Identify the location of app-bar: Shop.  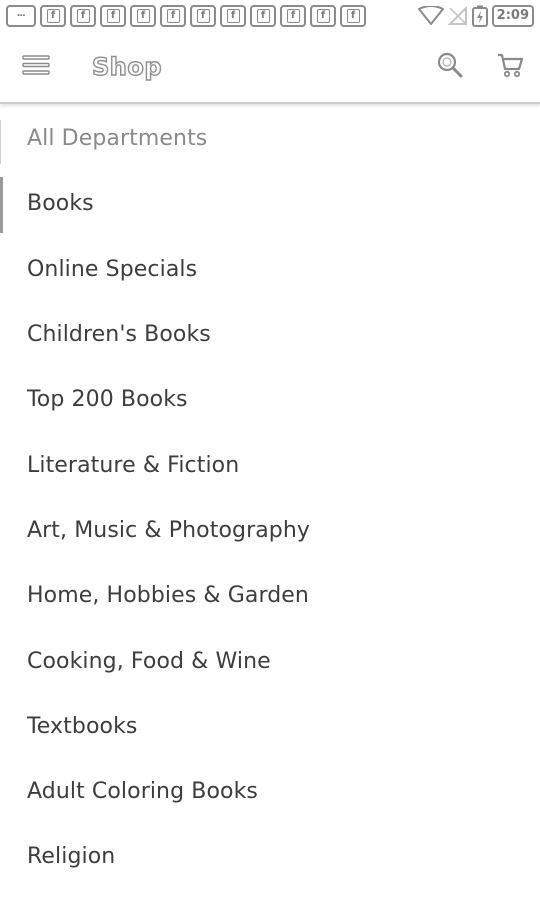
(270, 68).